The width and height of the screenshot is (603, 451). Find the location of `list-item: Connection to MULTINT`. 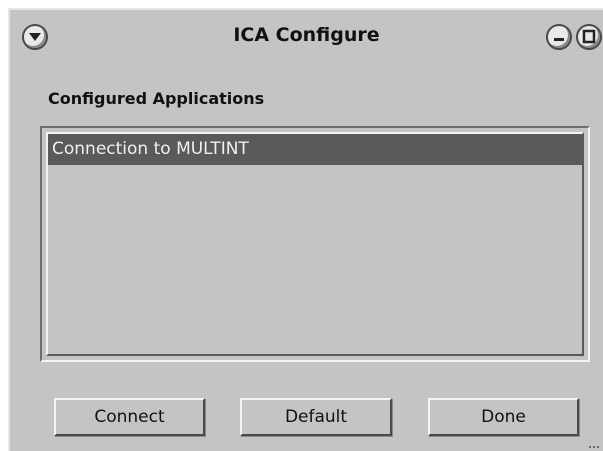

list-item: Connection to MULTINT is located at coordinates (315, 149).